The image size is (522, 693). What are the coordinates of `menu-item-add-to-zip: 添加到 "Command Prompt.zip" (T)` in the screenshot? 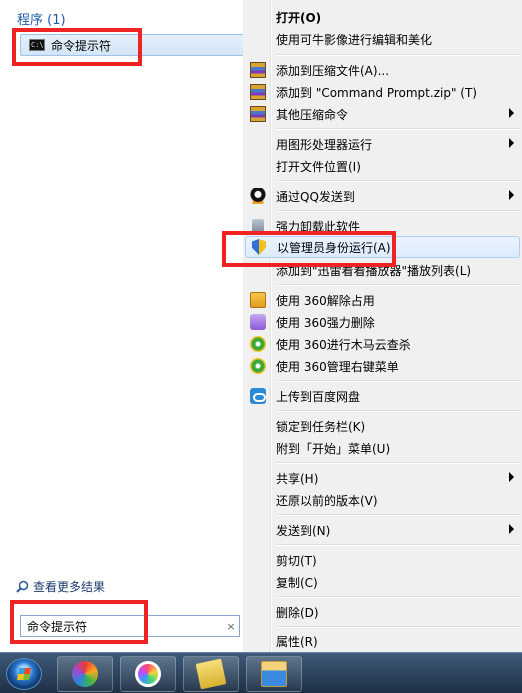 It's located at (382, 92).